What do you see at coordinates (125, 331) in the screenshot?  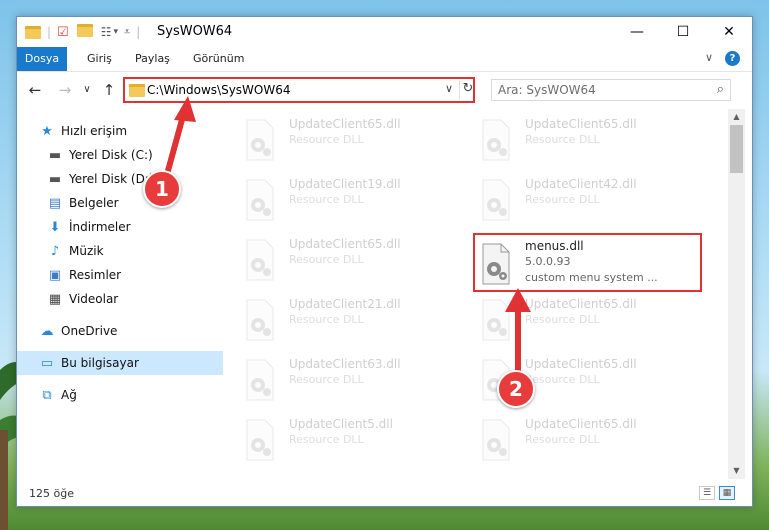 I see `sidebar-item-onedrive: ☁ OneDrive` at bounding box center [125, 331].